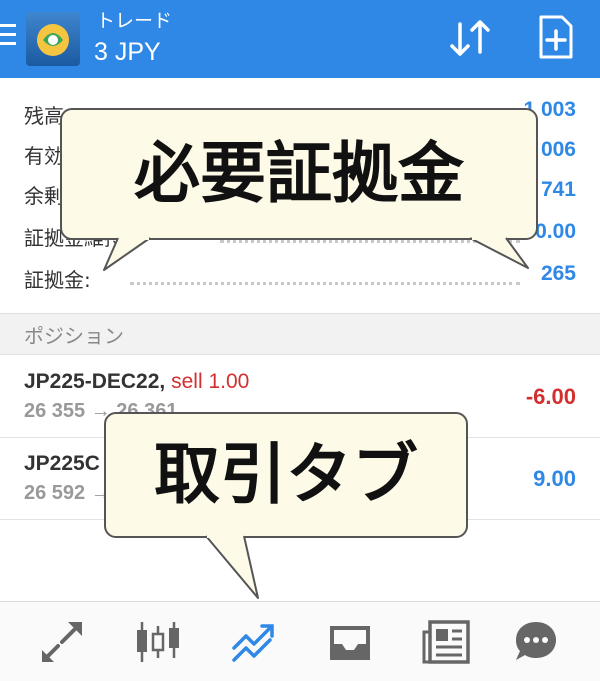  What do you see at coordinates (446, 642) in the screenshot?
I see `news-icon` at bounding box center [446, 642].